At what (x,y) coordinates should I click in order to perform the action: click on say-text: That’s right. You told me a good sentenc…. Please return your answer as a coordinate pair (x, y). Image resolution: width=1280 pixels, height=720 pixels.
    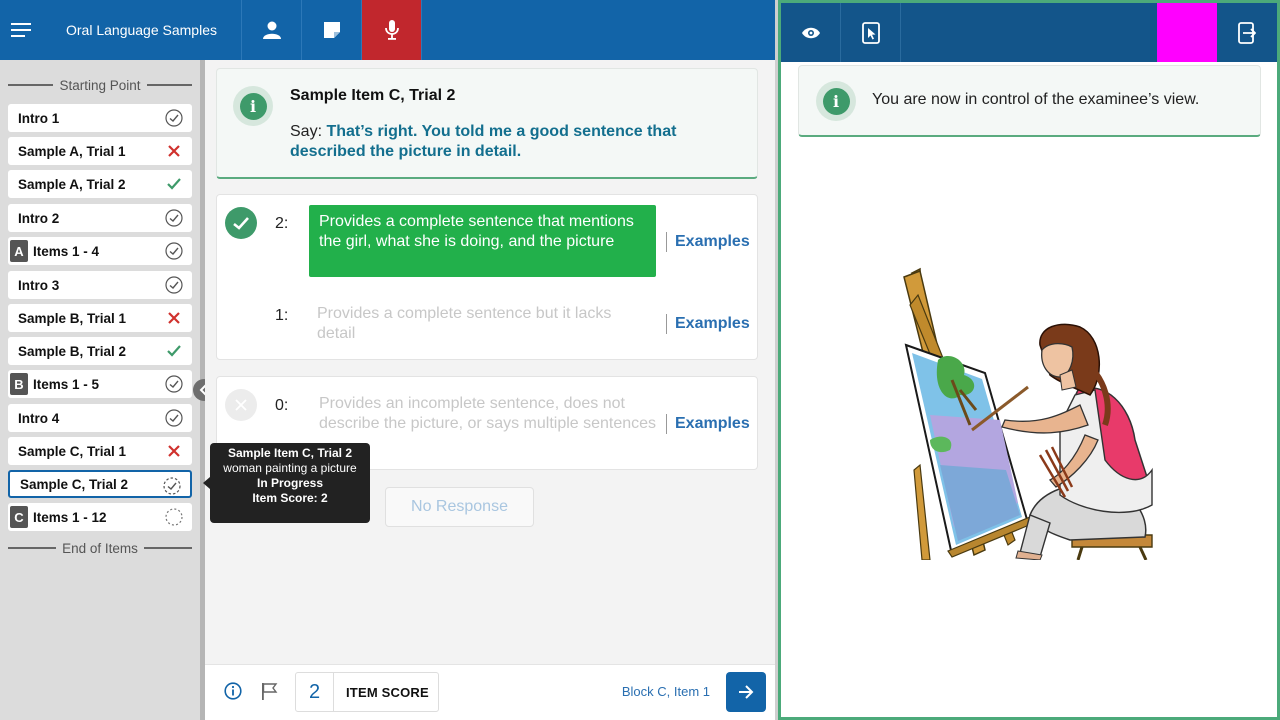
    Looking at the image, I should click on (483, 141).